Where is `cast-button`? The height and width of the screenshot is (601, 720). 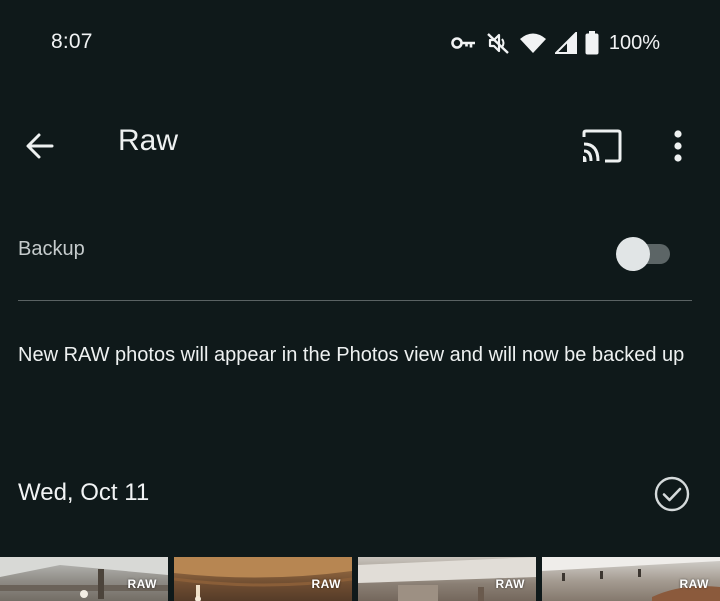
cast-button is located at coordinates (602, 146).